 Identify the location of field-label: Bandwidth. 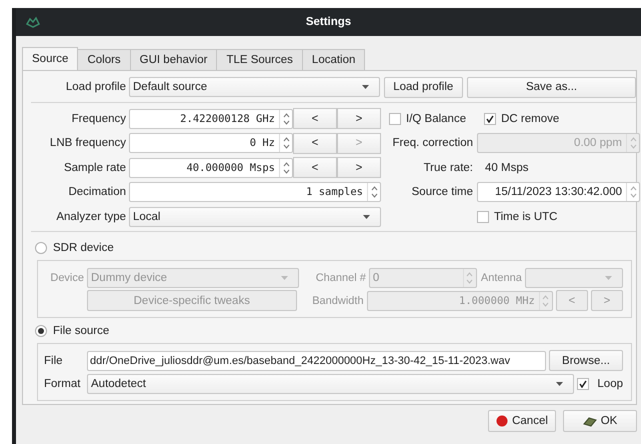
(337, 300).